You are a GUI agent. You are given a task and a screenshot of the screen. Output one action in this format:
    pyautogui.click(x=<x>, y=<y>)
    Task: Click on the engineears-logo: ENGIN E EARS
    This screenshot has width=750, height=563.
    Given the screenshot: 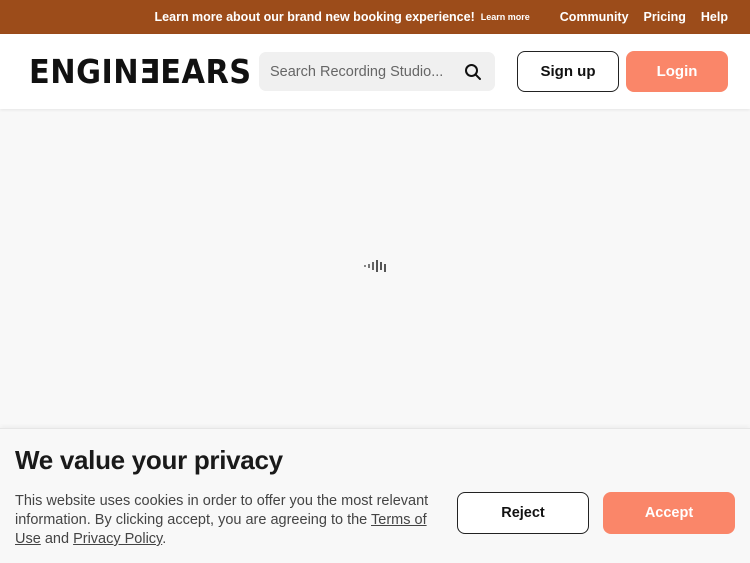 What is the action you would take?
    pyautogui.click(x=140, y=71)
    